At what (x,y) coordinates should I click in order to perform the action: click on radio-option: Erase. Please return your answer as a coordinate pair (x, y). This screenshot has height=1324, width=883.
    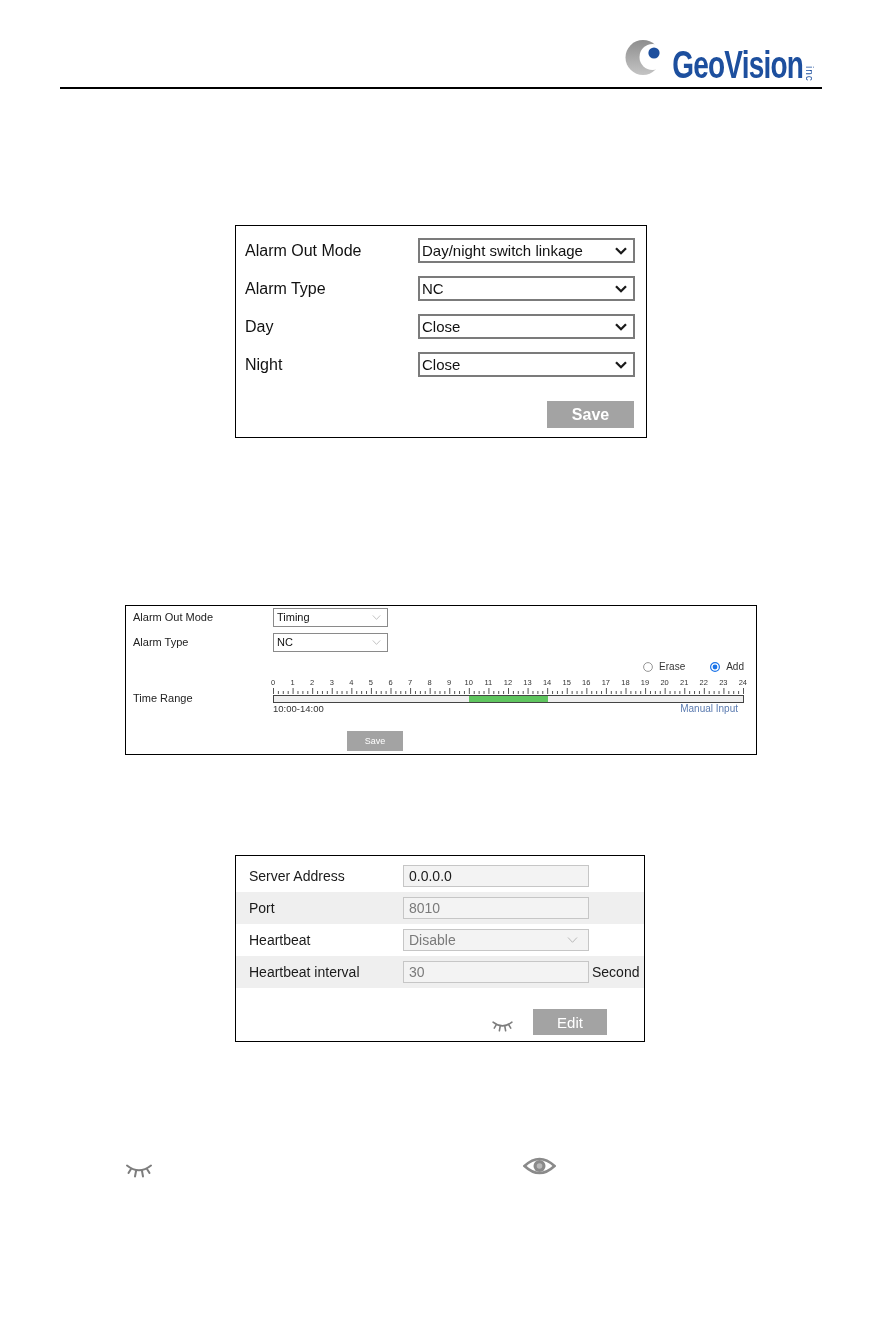
    Looking at the image, I should click on (664, 667).